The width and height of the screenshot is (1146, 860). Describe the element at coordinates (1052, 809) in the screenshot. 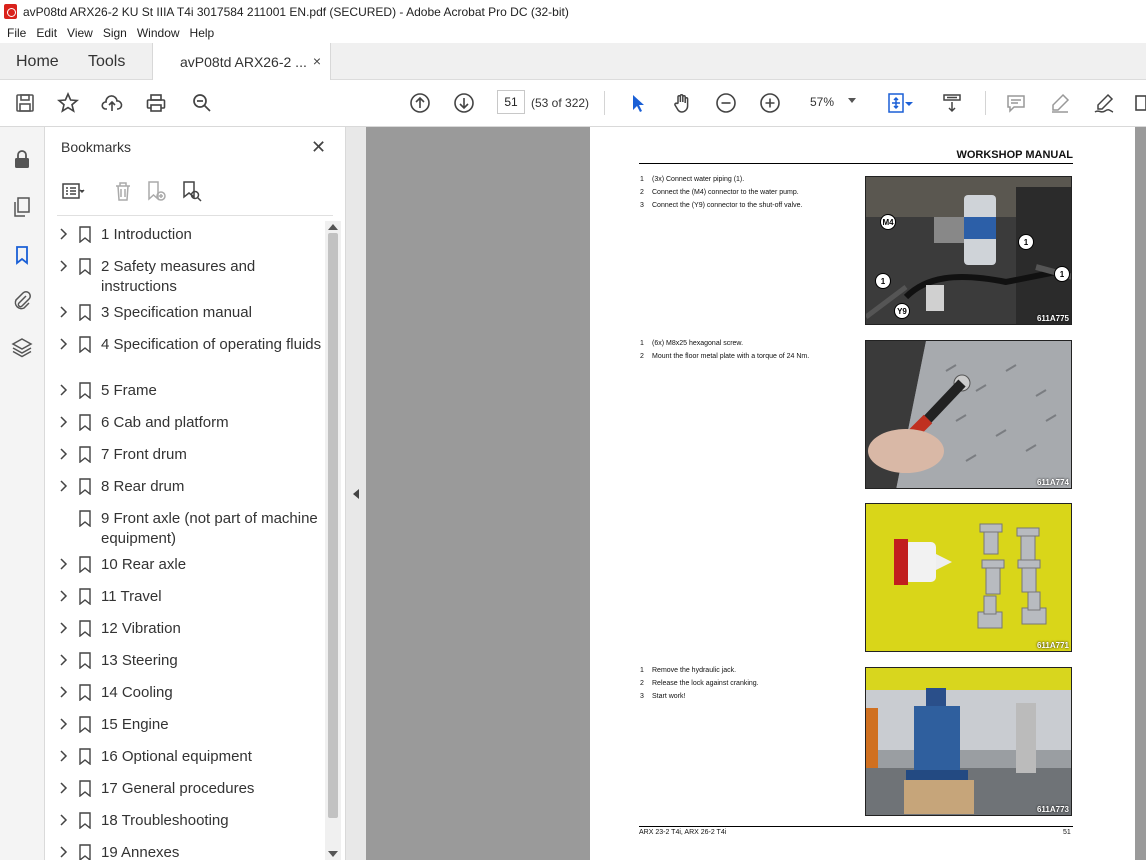

I see `photo-code: 611A773` at that location.